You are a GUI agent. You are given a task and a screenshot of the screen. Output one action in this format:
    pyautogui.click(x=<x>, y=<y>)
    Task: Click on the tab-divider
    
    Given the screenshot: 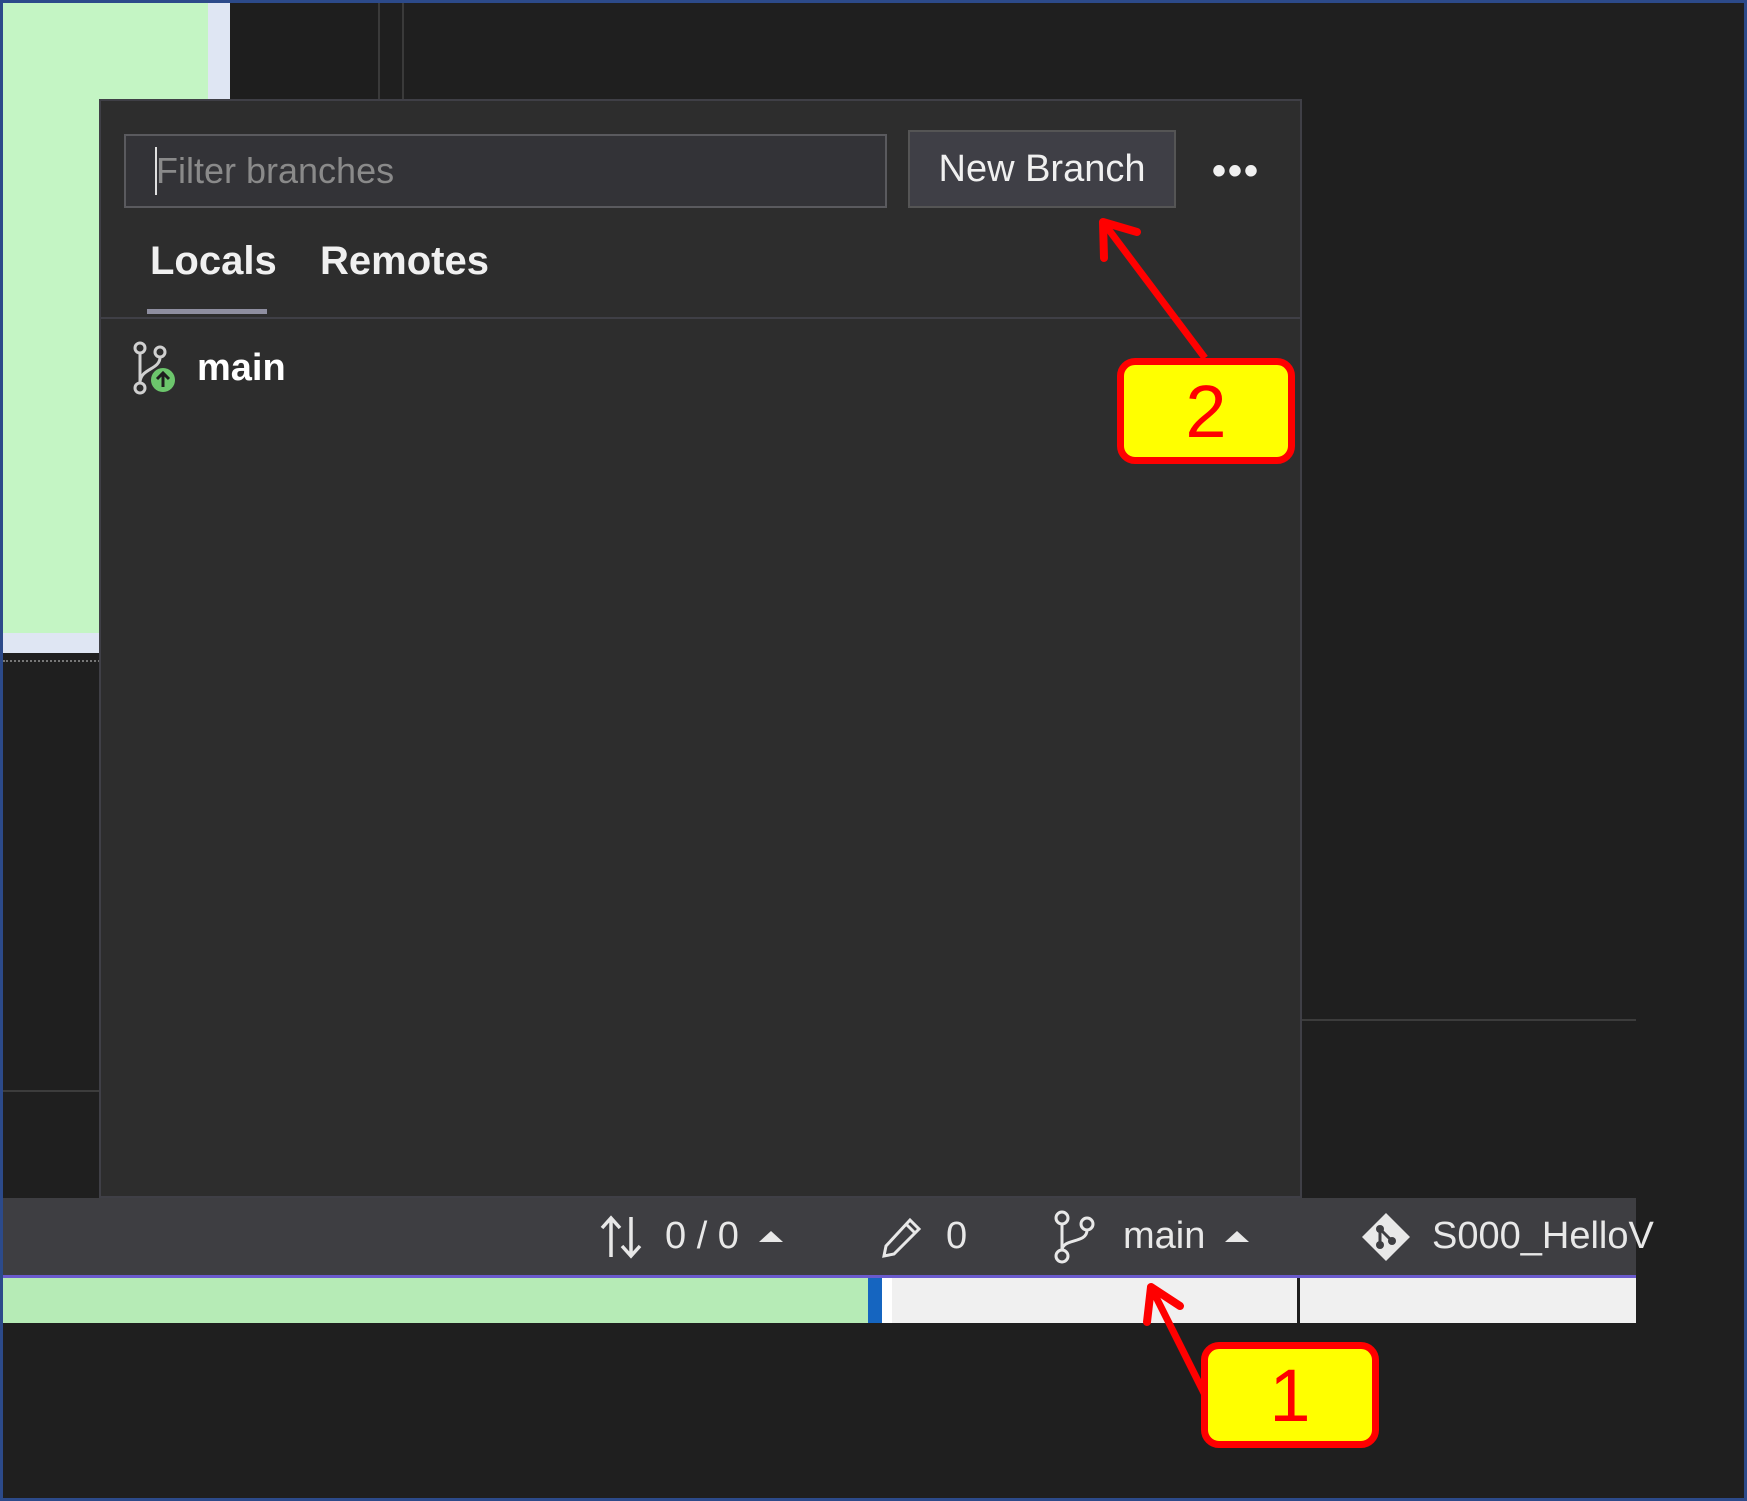 What is the action you would take?
    pyautogui.click(x=700, y=318)
    